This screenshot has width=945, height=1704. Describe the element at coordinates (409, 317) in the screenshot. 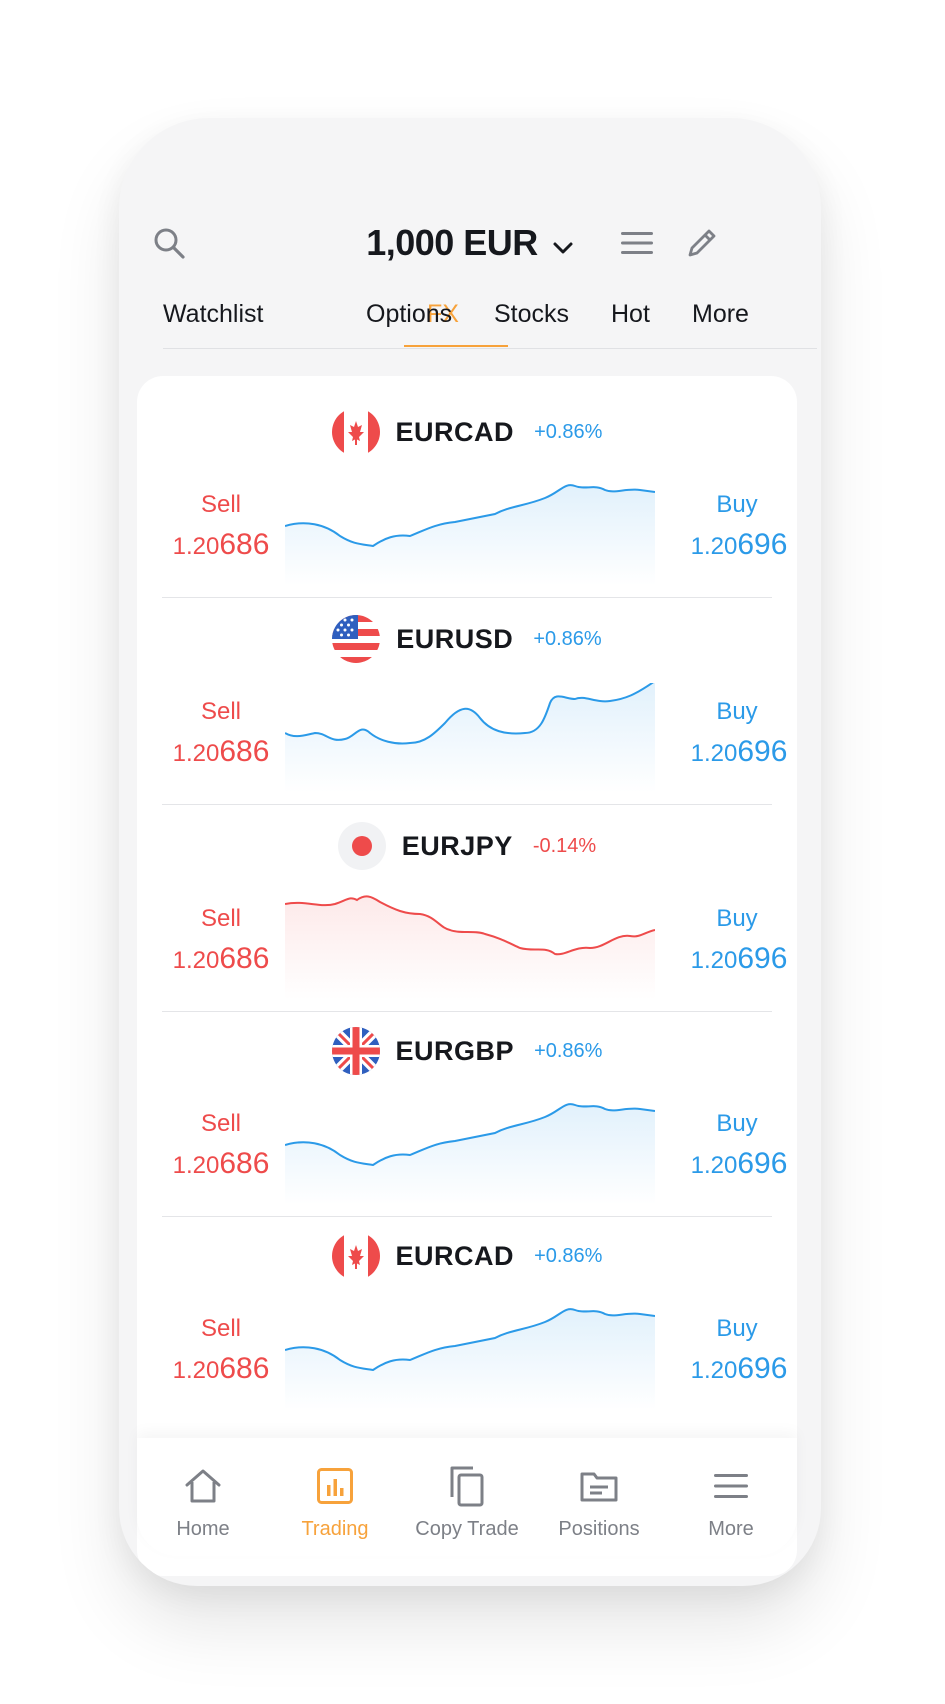

I see `tab-options: Options` at that location.